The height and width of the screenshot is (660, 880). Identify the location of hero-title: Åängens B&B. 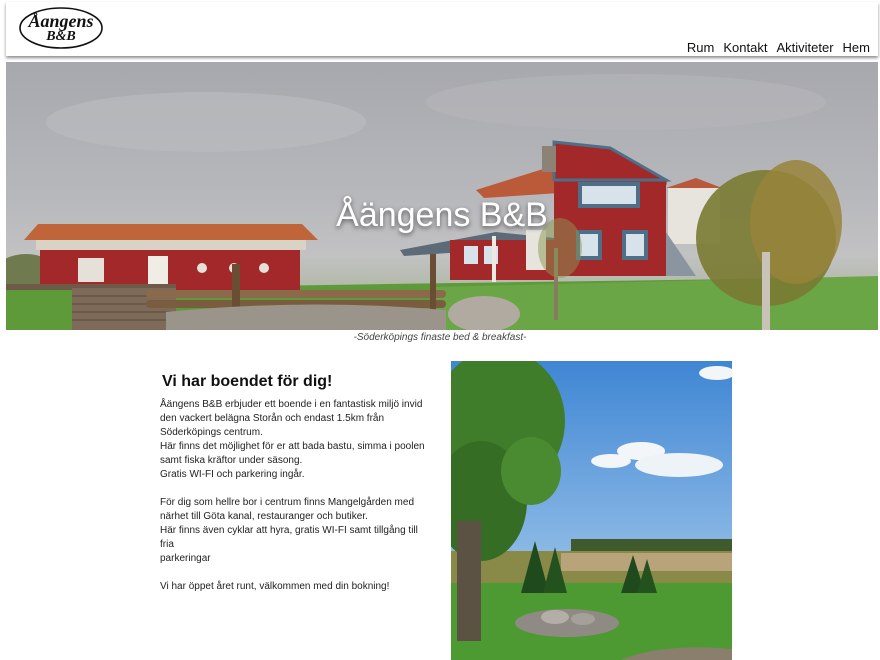
(442, 215).